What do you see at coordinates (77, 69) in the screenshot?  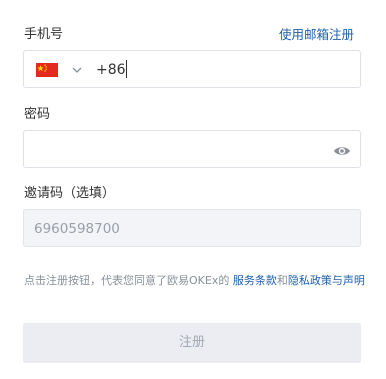 I see `chevron-down-icon` at bounding box center [77, 69].